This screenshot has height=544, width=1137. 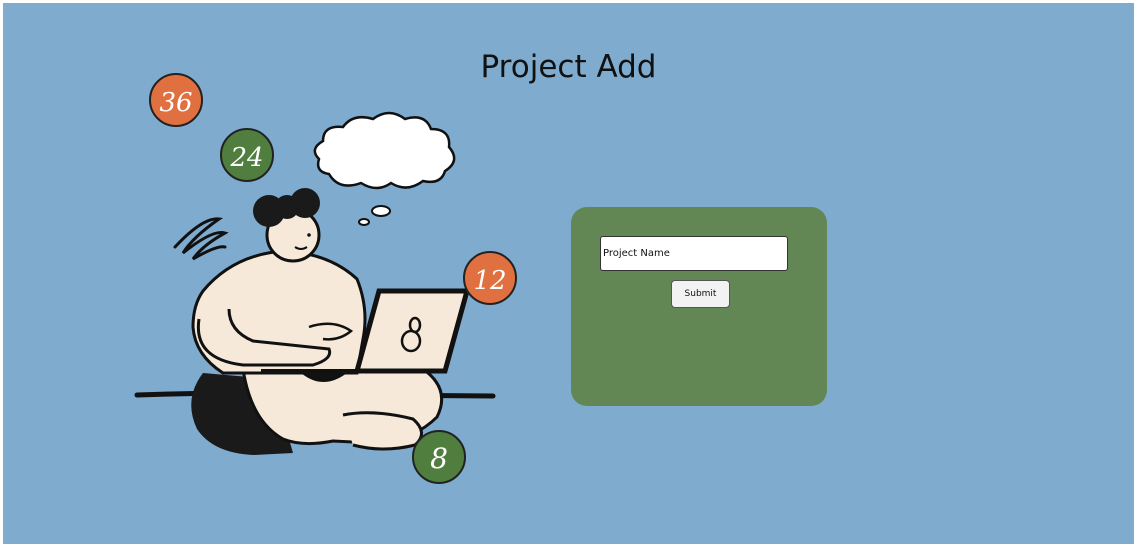 What do you see at coordinates (489, 281) in the screenshot?
I see `badge-number: 12` at bounding box center [489, 281].